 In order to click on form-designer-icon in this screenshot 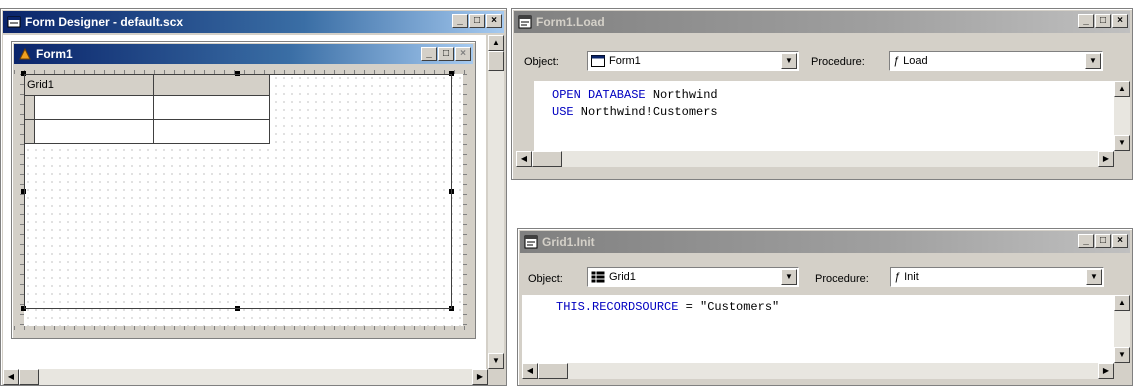, I will do `click(14, 22)`.